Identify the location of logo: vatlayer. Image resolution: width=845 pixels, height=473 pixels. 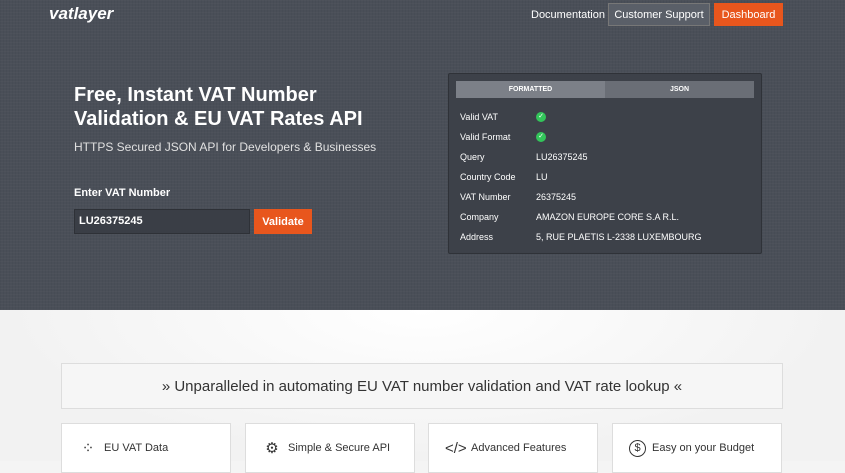
(81, 14).